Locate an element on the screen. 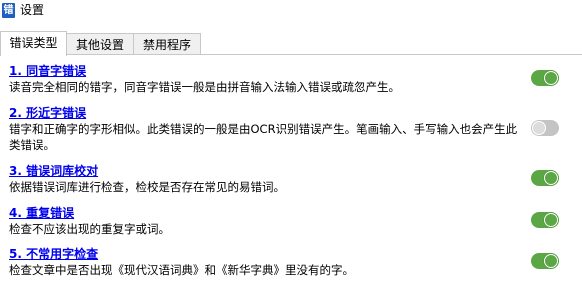 Image resolution: width=582 pixels, height=292 pixels. item-title-link: 3. 错误词库校对 is located at coordinates (53, 171).